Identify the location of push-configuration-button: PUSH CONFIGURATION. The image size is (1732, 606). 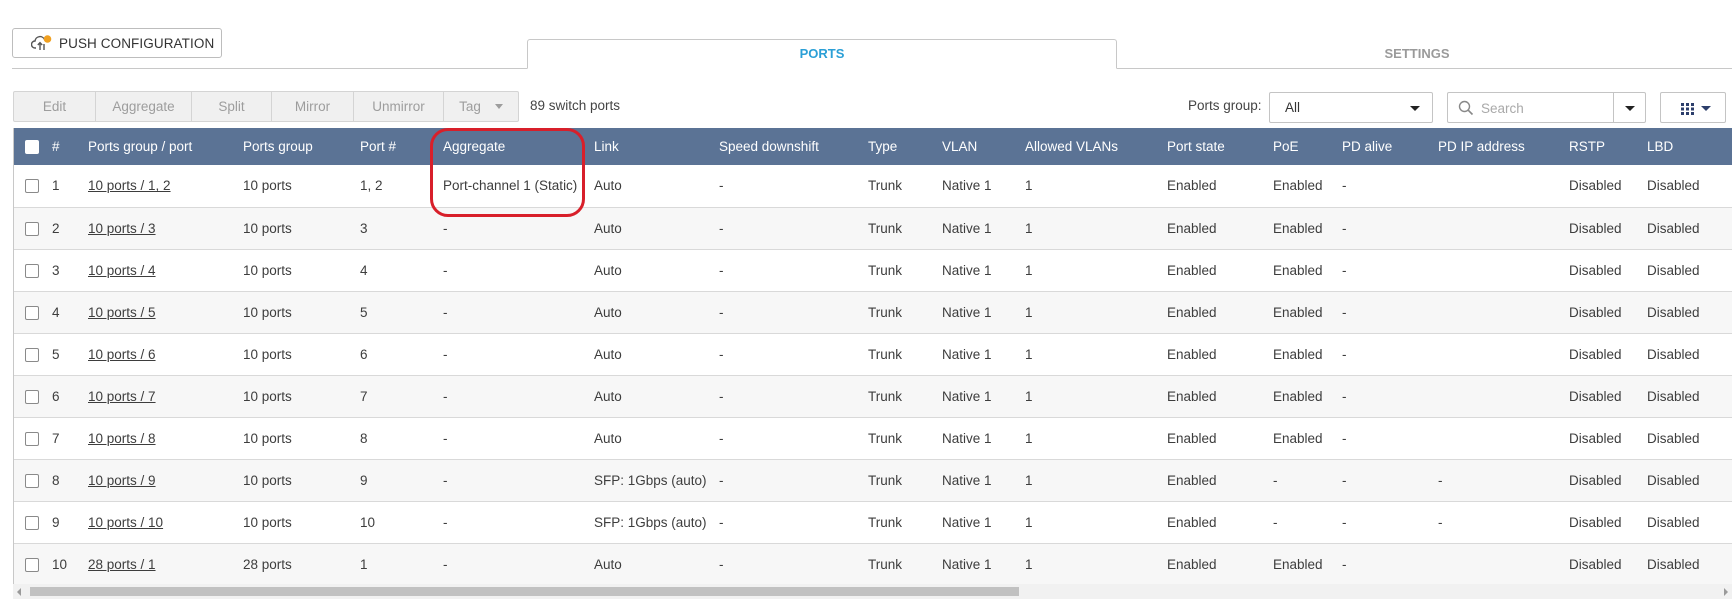
(117, 43).